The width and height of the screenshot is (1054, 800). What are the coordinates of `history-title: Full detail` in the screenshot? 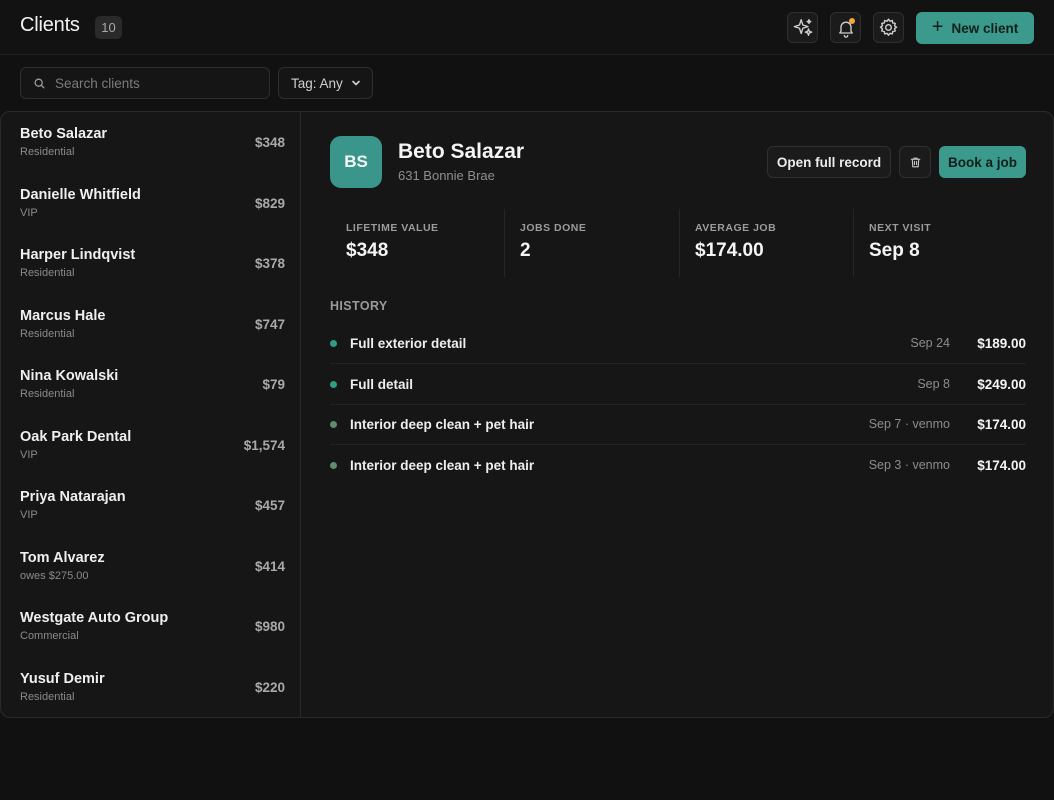 It's located at (382, 384).